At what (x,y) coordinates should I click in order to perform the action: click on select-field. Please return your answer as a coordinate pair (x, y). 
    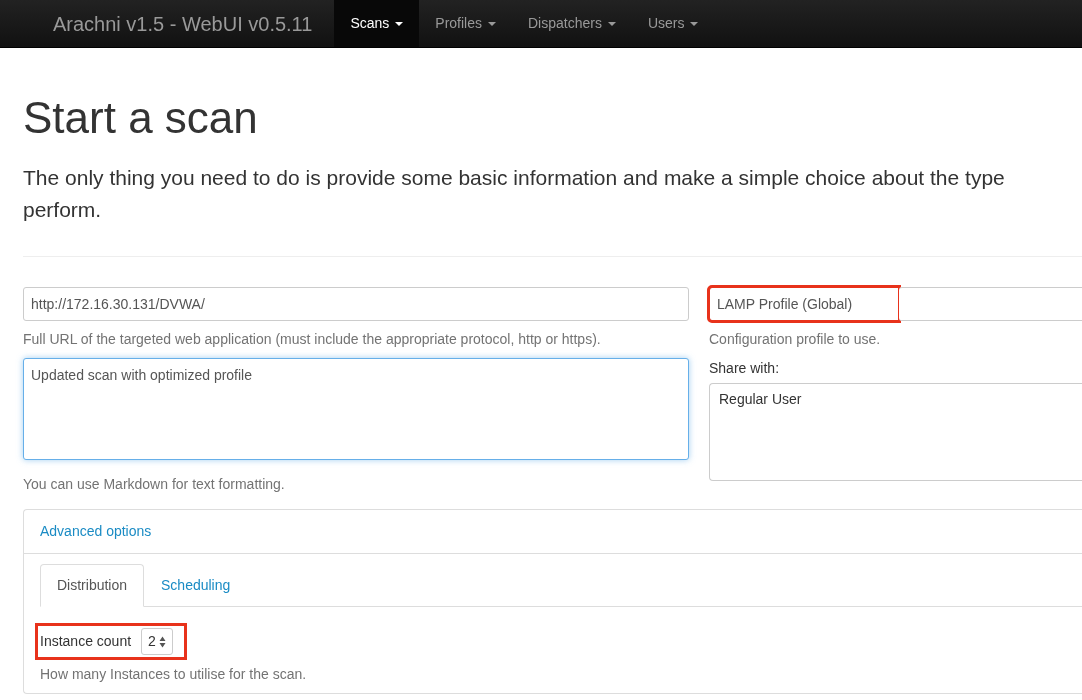
    Looking at the image, I should click on (990, 304).